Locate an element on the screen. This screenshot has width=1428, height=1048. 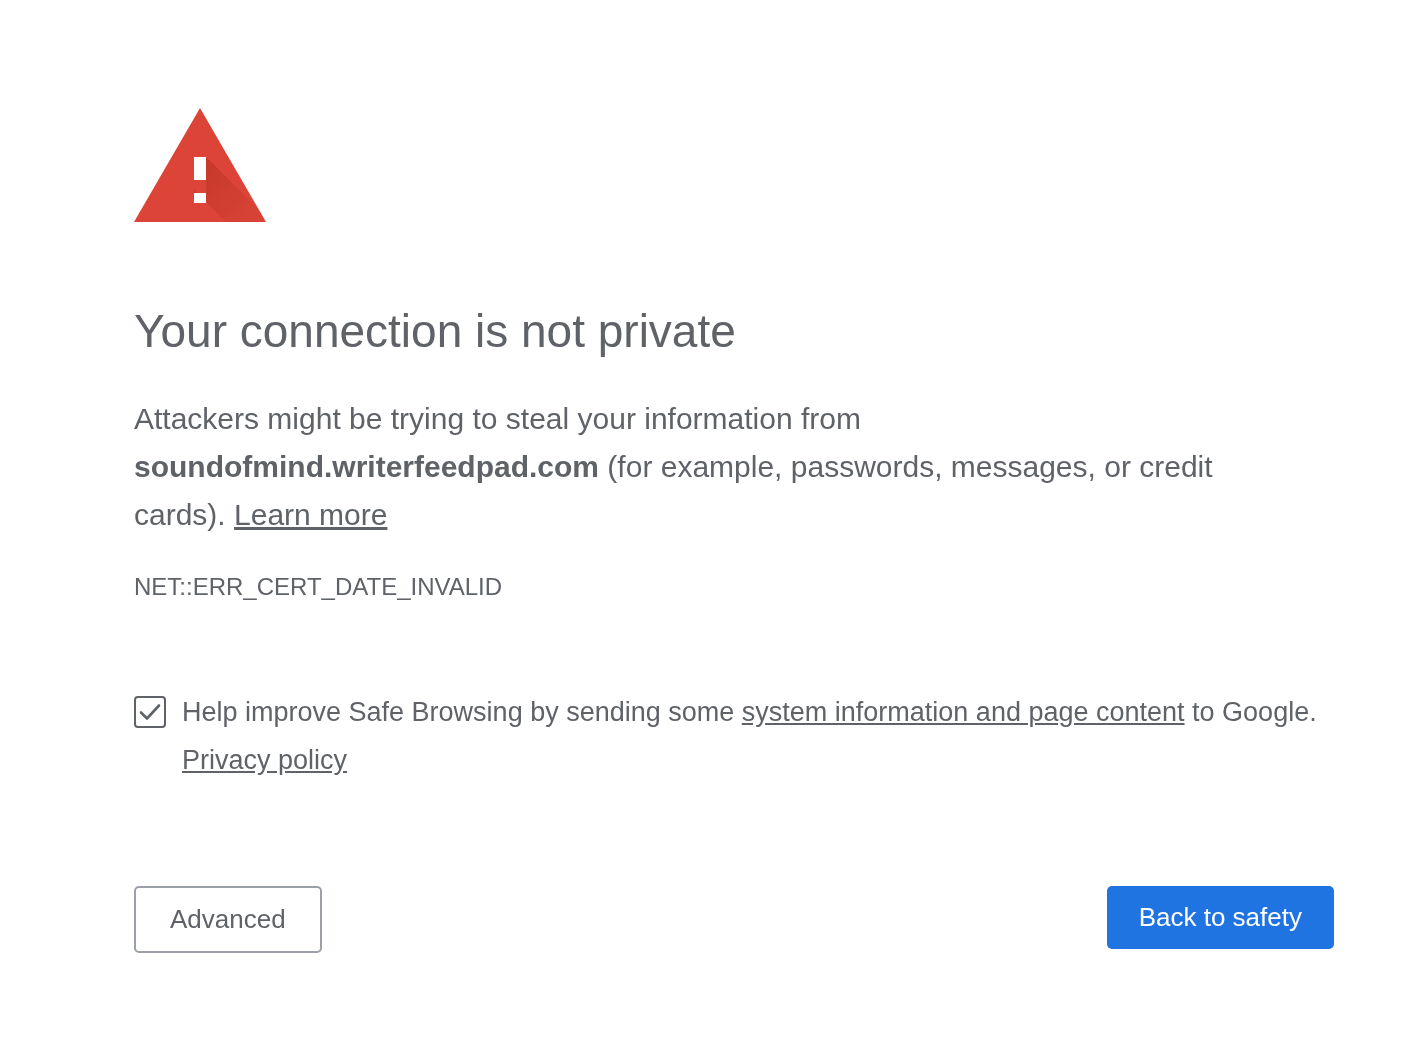
safe-browsing-label: Help improve Safe Browsing by sending some system information and page content to Google. is located at coordinates (749, 712).